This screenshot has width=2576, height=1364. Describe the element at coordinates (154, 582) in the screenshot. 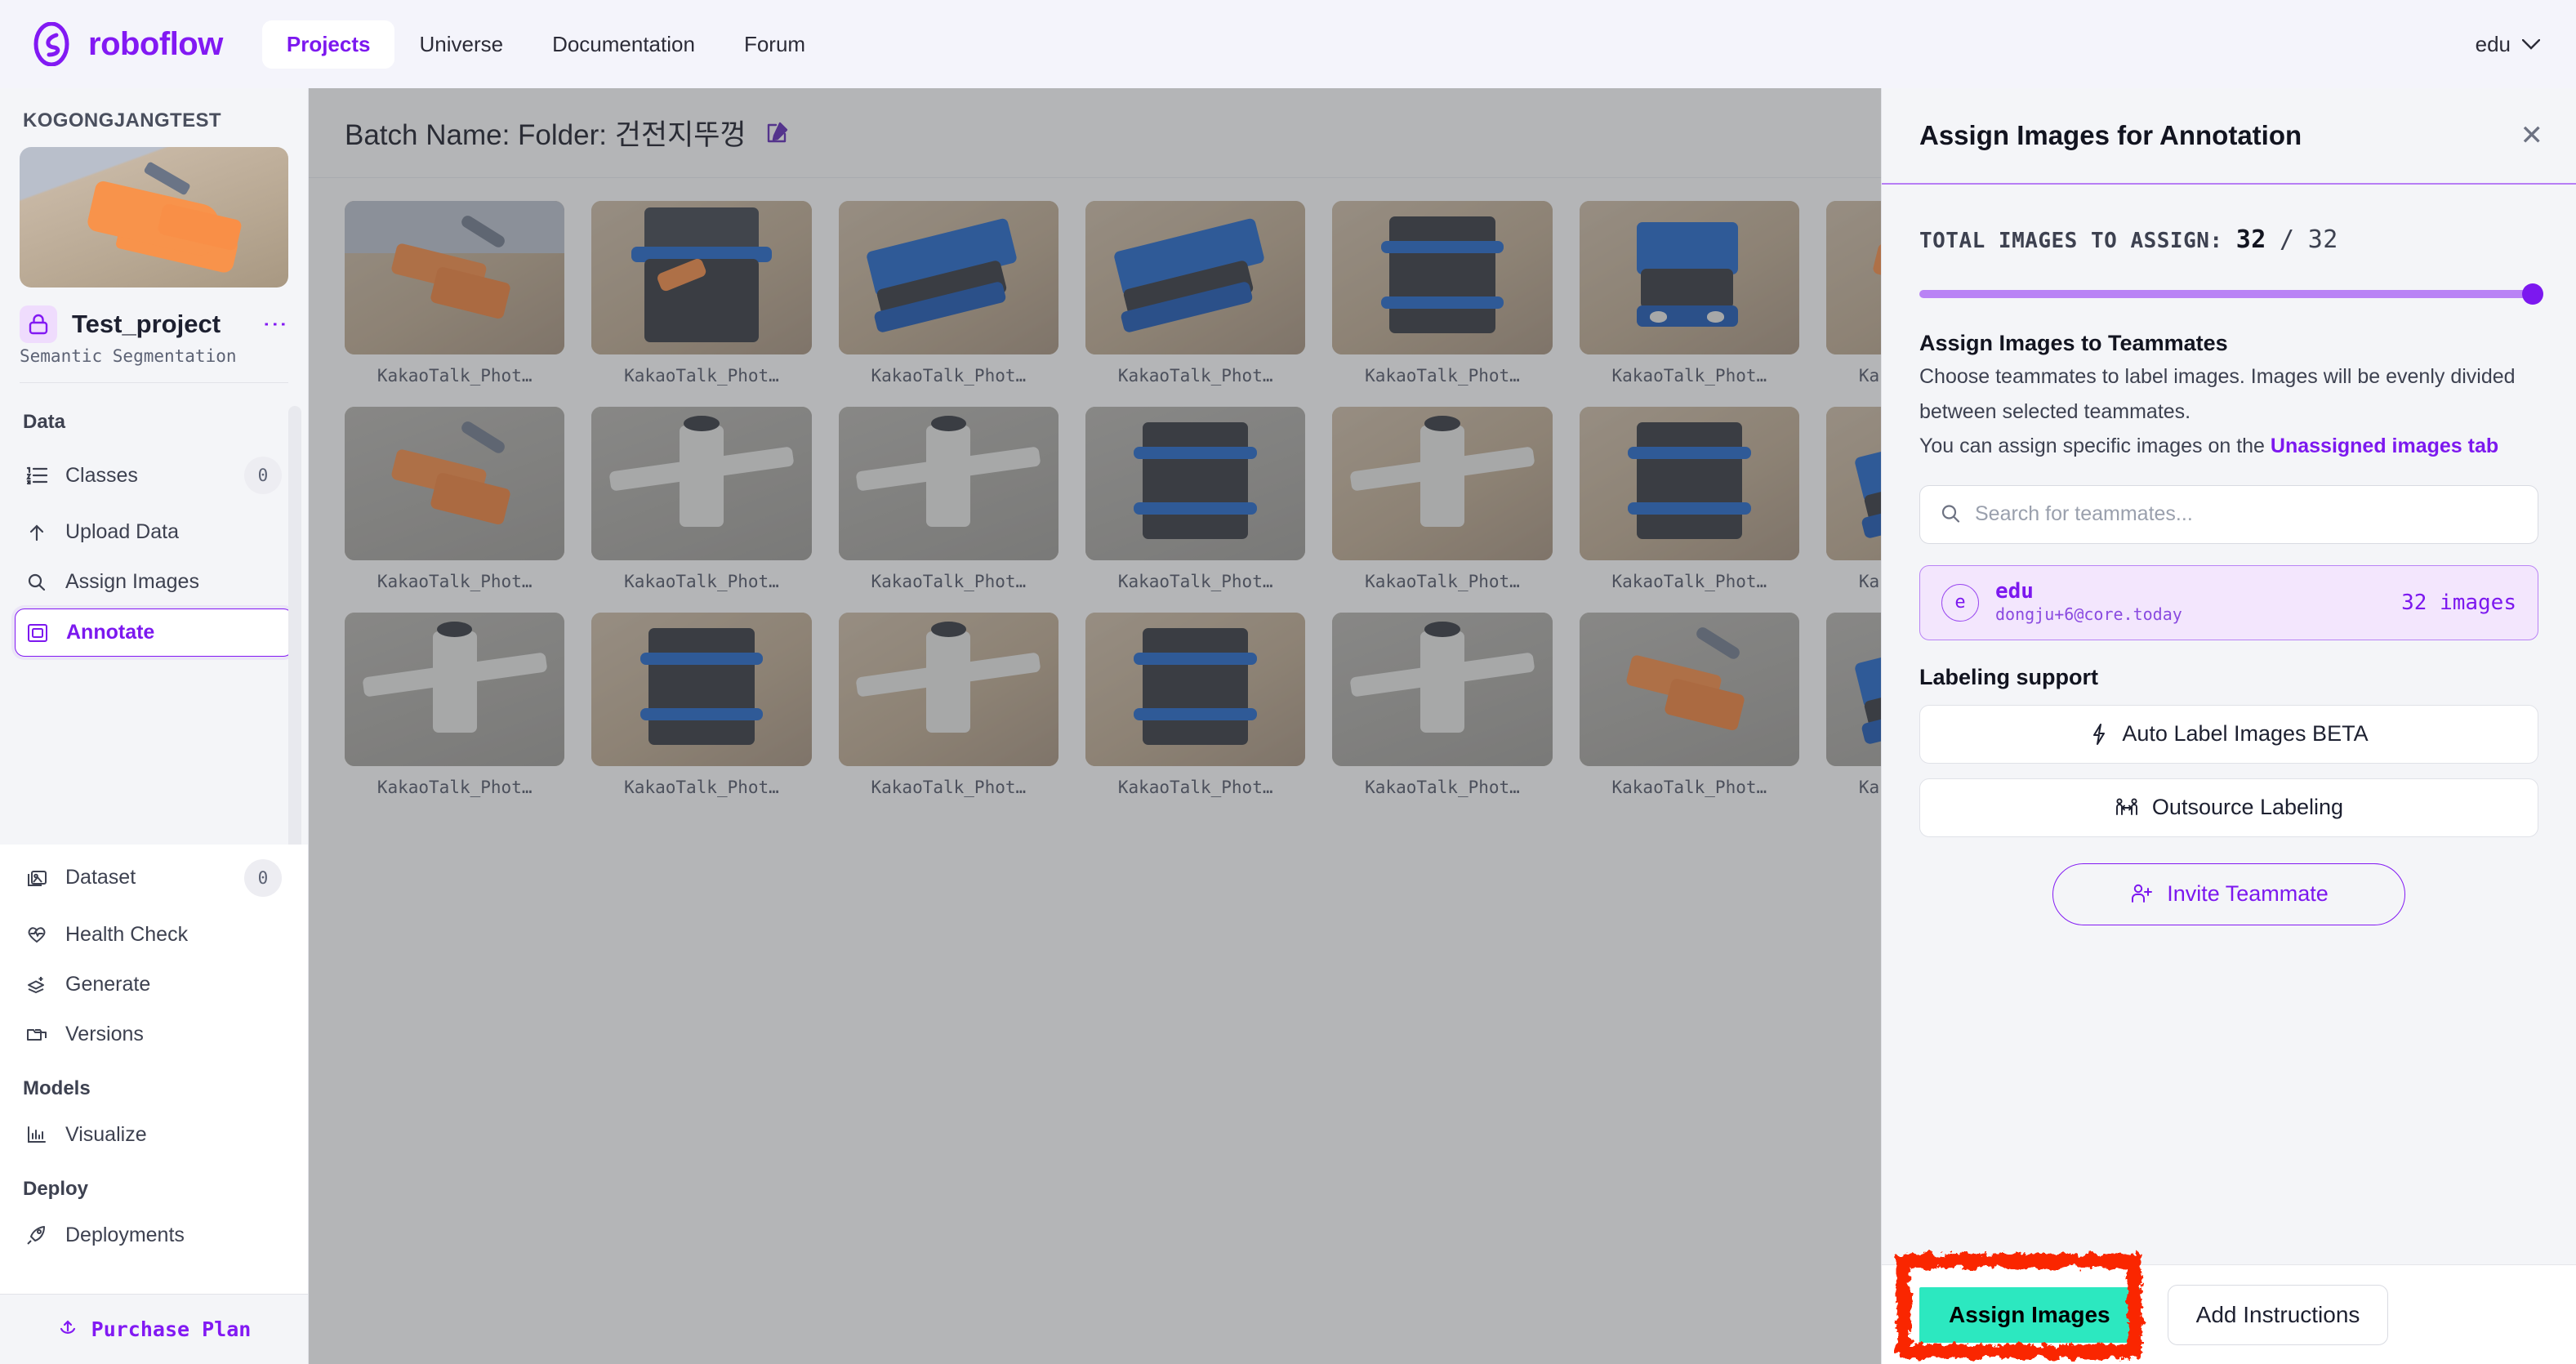

I see `sidebar-item-assign-images: Assign Images` at that location.